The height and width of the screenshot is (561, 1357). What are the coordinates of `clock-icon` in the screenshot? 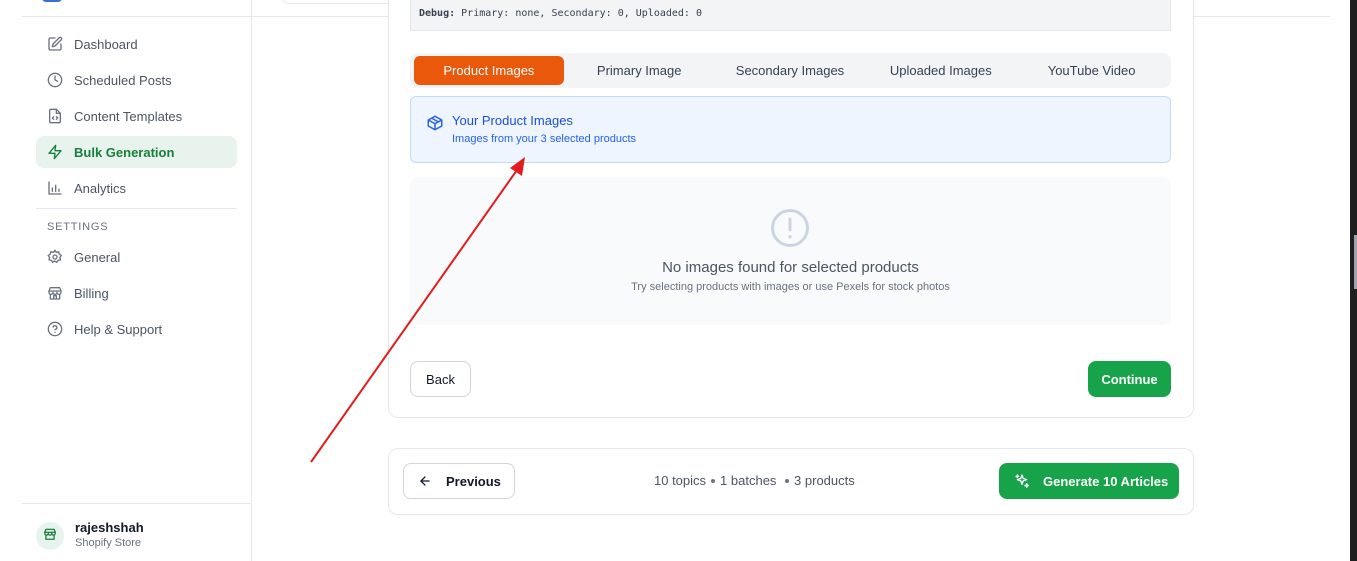 It's located at (55, 80).